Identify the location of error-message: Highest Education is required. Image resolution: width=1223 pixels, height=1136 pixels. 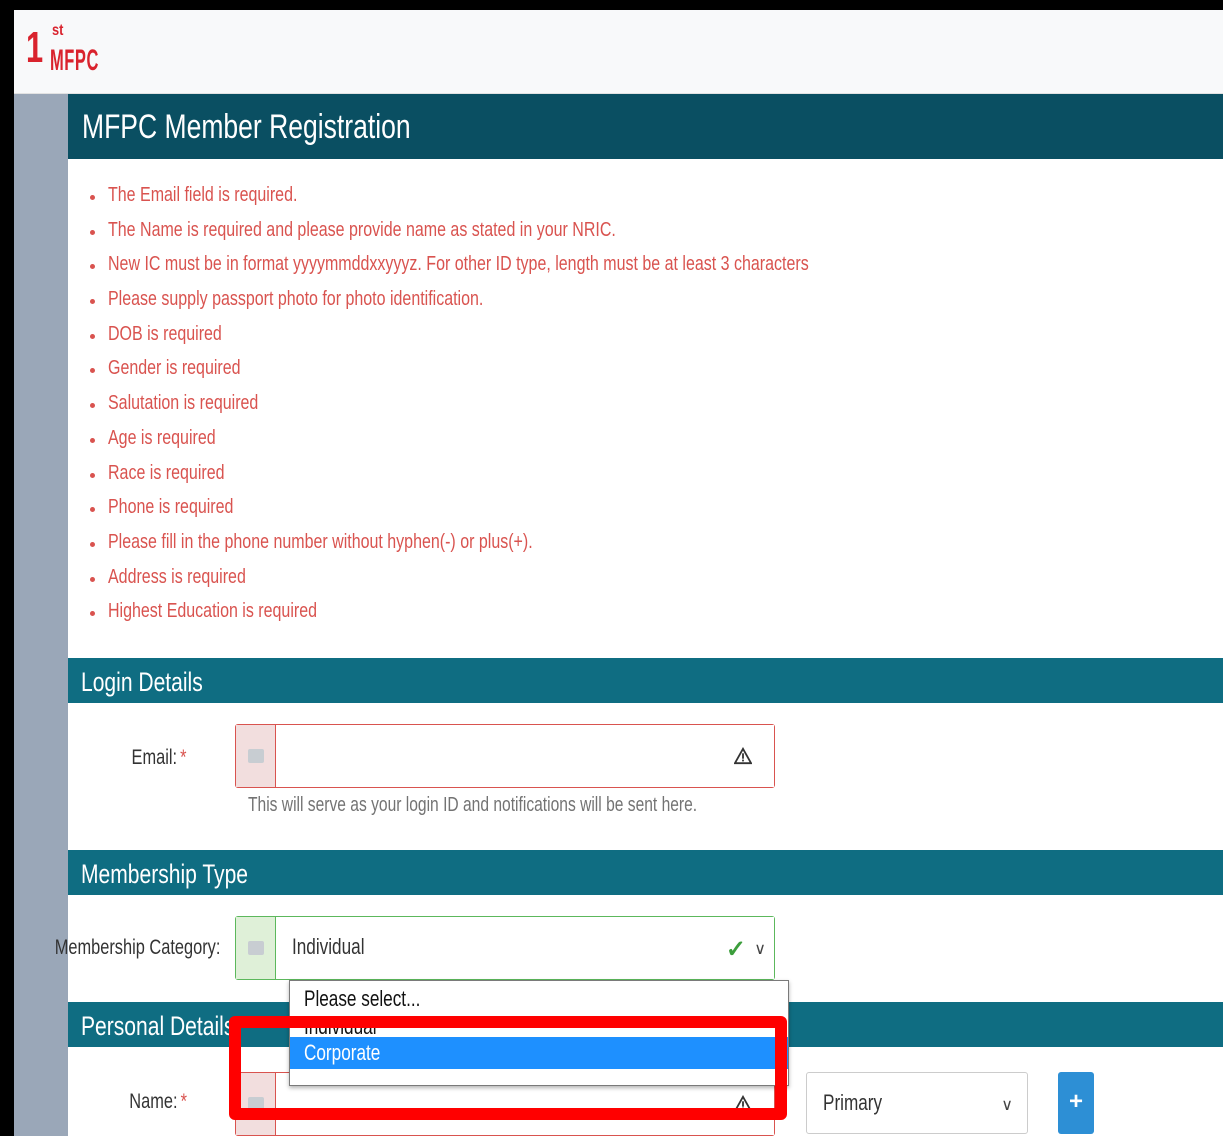
(536, 617).